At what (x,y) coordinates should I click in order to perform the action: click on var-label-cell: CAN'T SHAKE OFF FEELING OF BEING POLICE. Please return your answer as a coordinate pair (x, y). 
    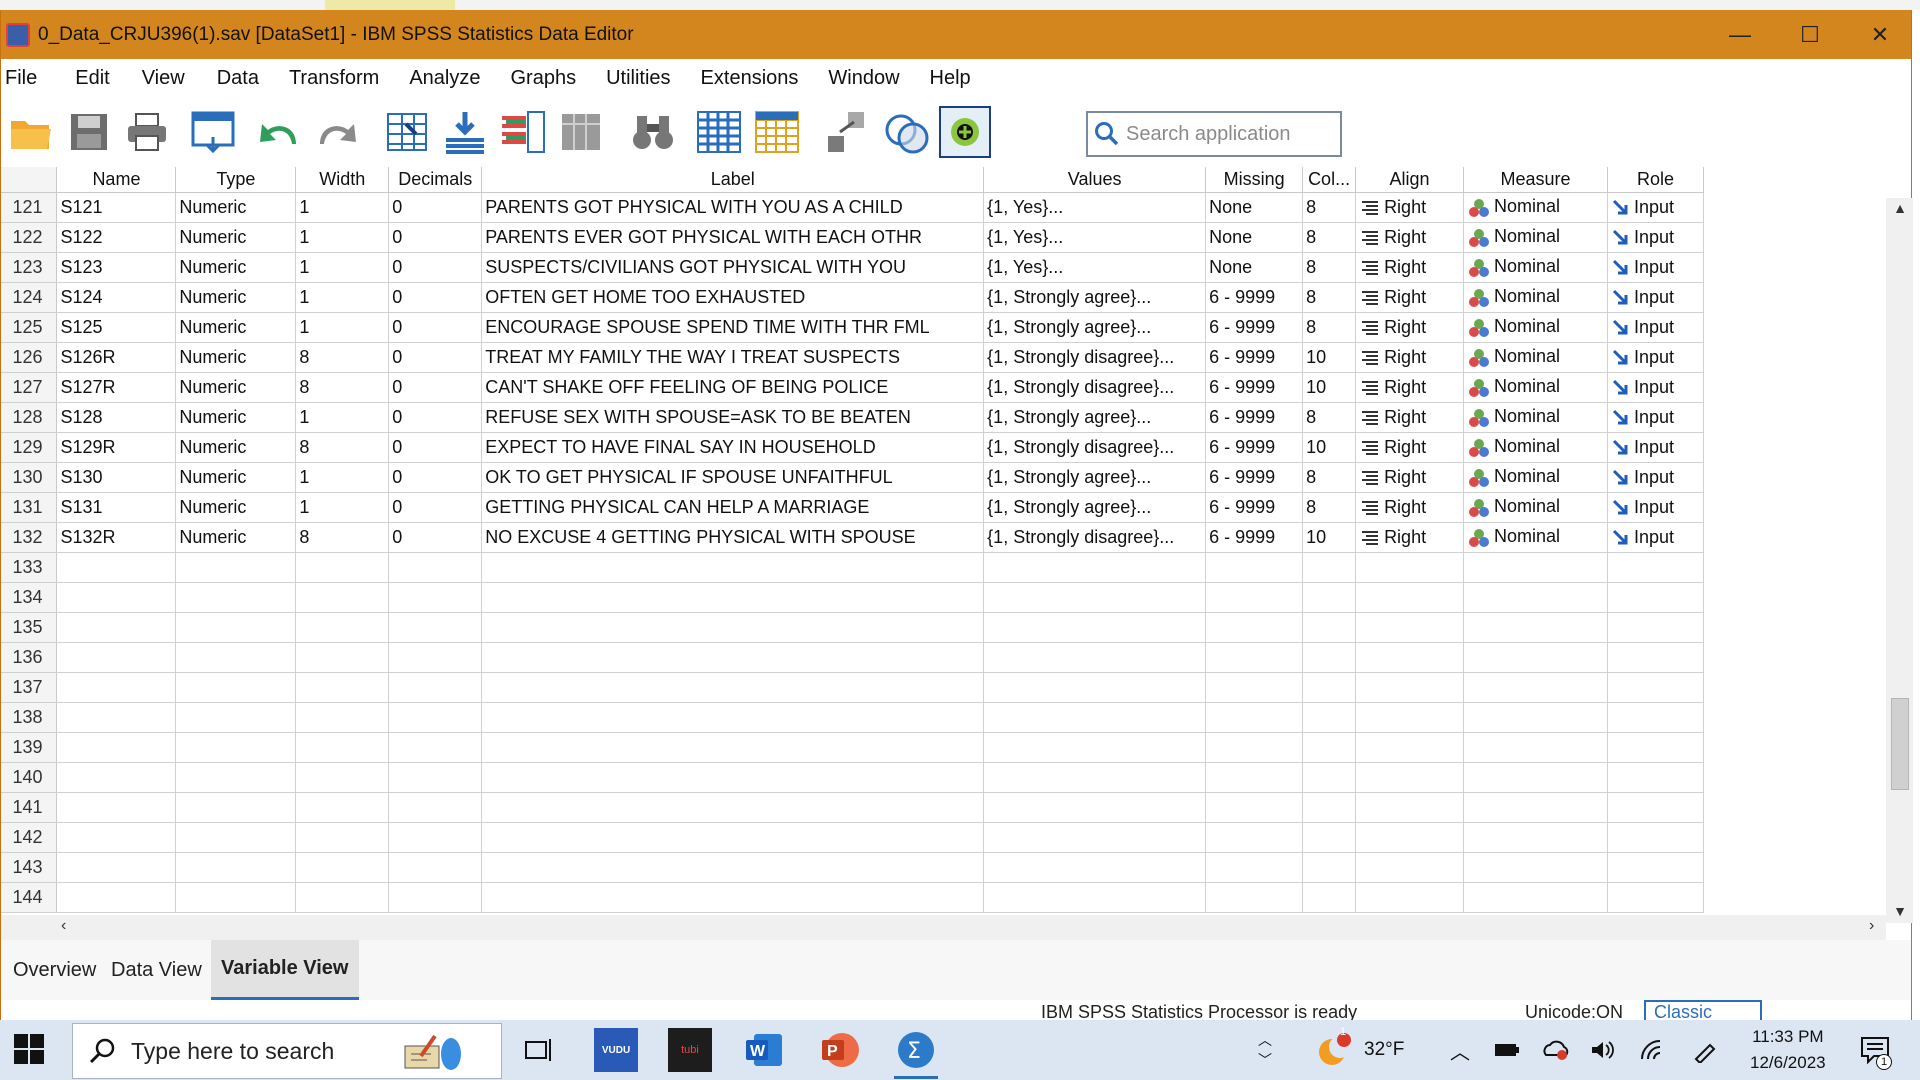
    Looking at the image, I should click on (733, 387).